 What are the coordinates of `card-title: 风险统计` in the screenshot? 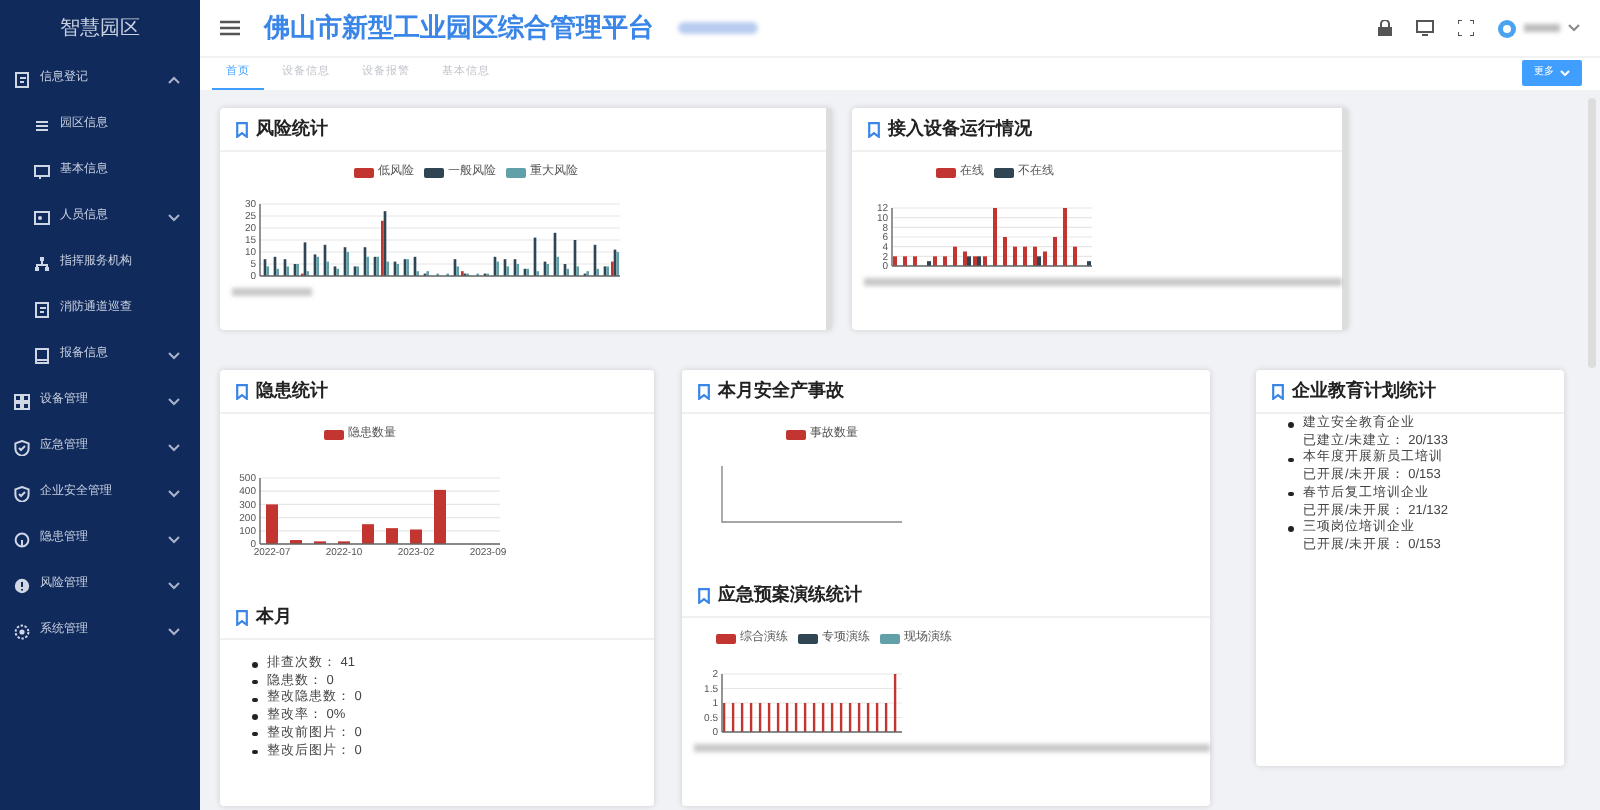 It's located at (292, 128).